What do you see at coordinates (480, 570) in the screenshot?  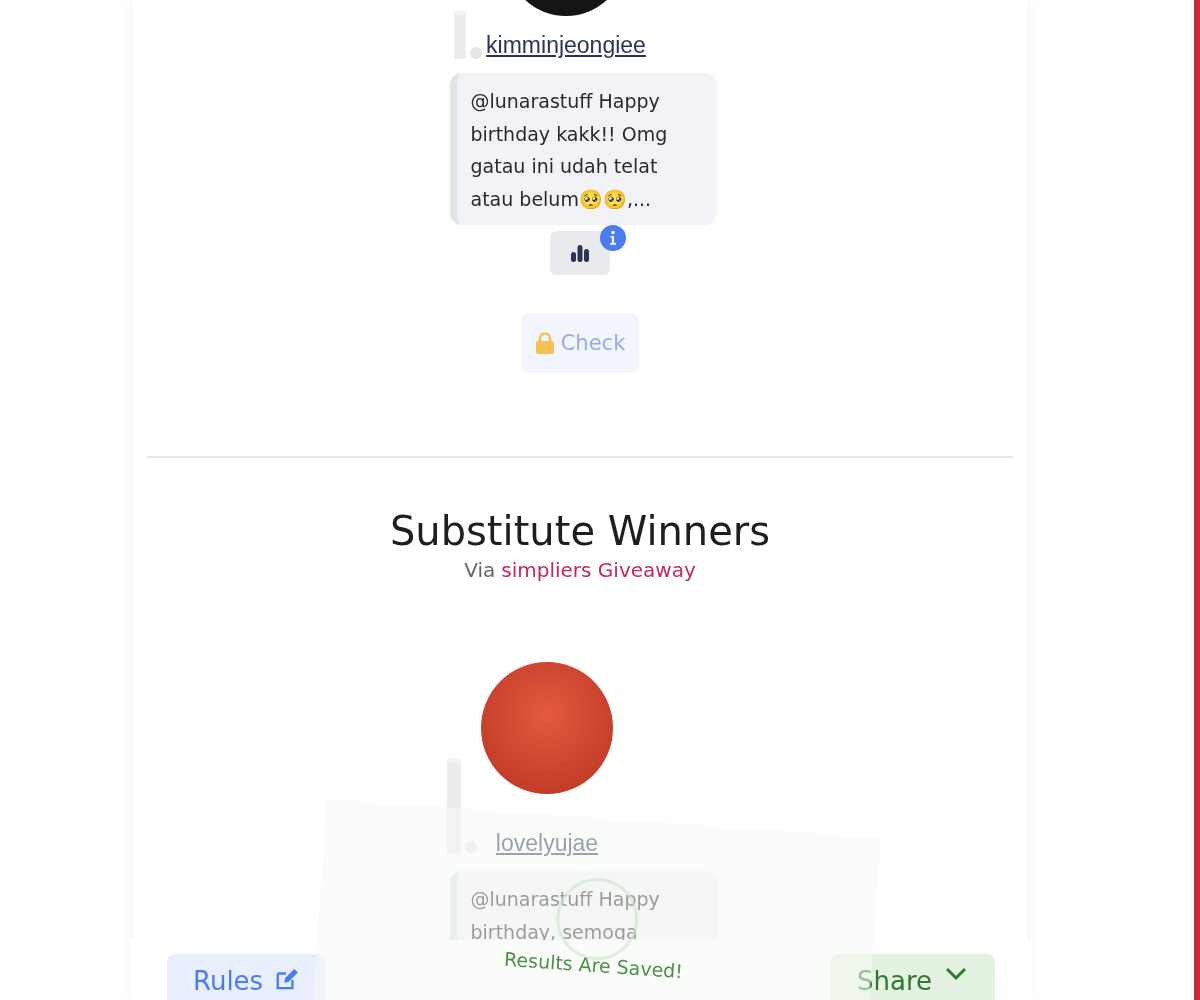 I see `via-label: Via` at bounding box center [480, 570].